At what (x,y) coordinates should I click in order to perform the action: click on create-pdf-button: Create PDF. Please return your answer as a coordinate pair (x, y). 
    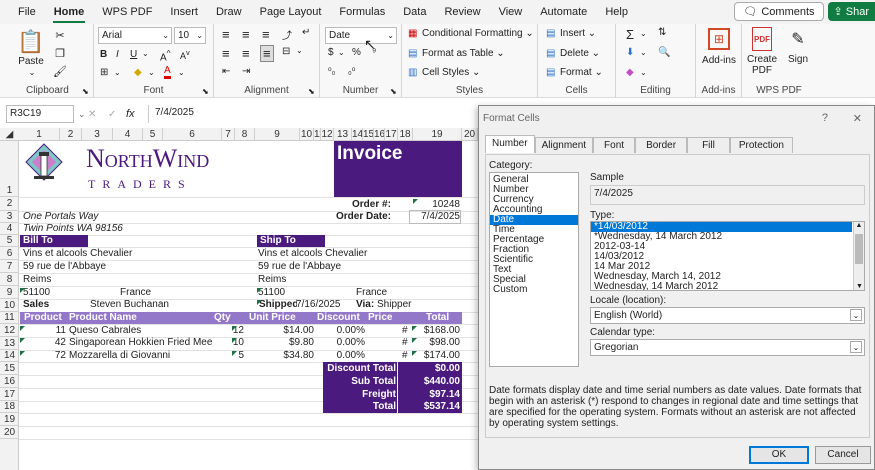
    Looking at the image, I should click on (762, 65).